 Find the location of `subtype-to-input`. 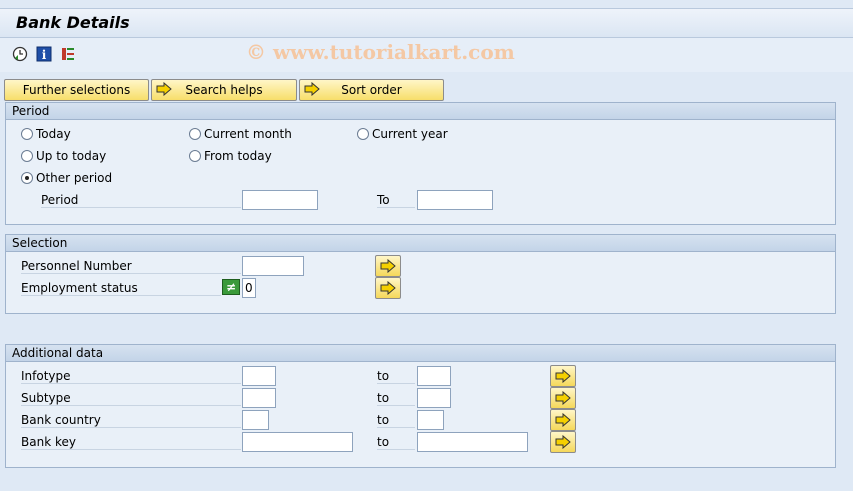

subtype-to-input is located at coordinates (434, 398).